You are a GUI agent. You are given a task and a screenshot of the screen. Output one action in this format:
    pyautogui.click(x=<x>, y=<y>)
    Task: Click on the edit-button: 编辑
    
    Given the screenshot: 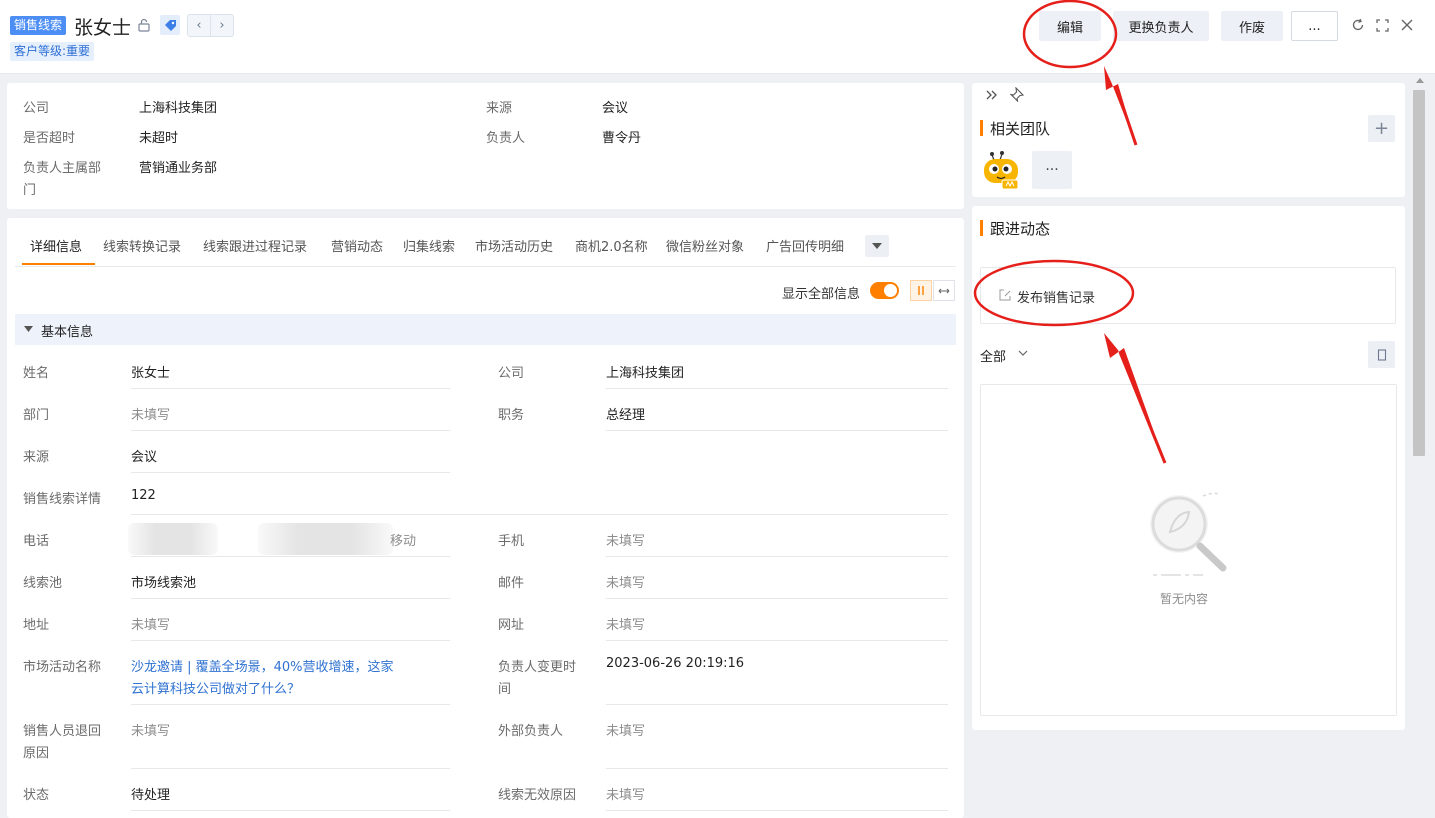 What is the action you would take?
    pyautogui.click(x=1070, y=26)
    